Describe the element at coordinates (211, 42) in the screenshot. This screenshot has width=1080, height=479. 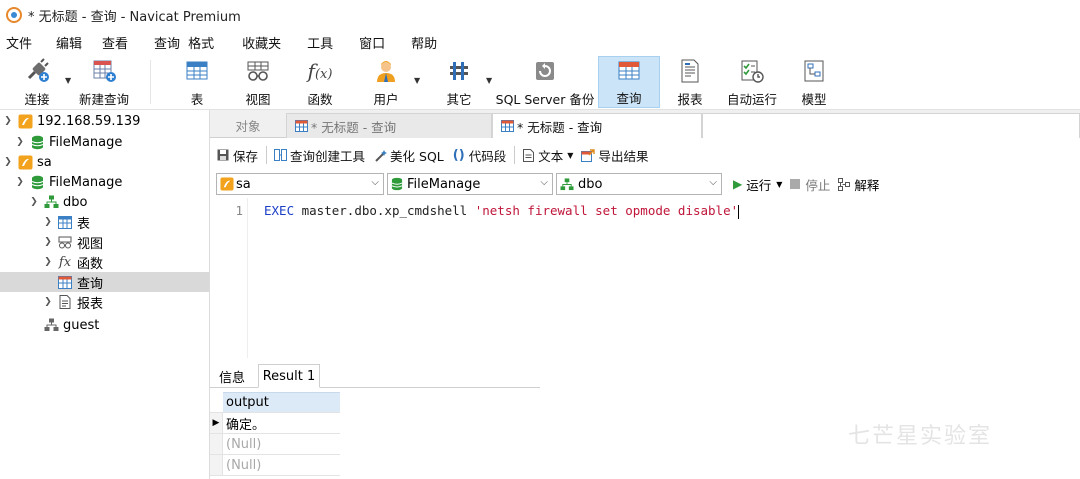
I see `menu-format: 格式` at that location.